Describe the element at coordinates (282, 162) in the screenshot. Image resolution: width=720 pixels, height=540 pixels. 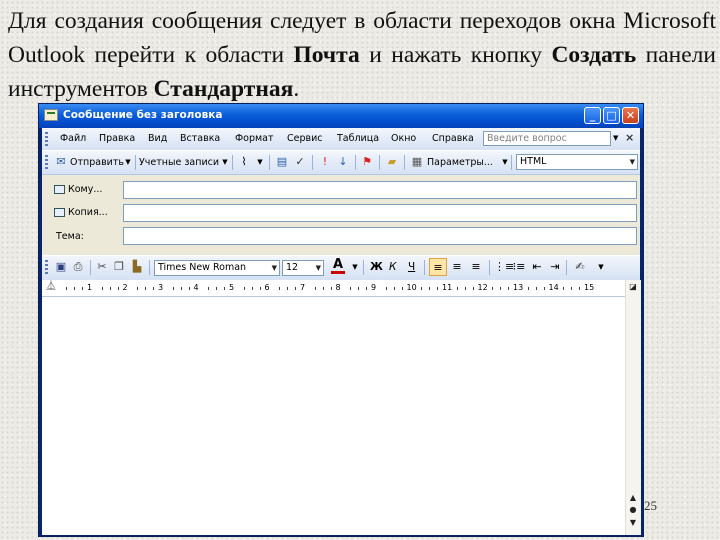
I see `address-book-icon: ▤` at that location.